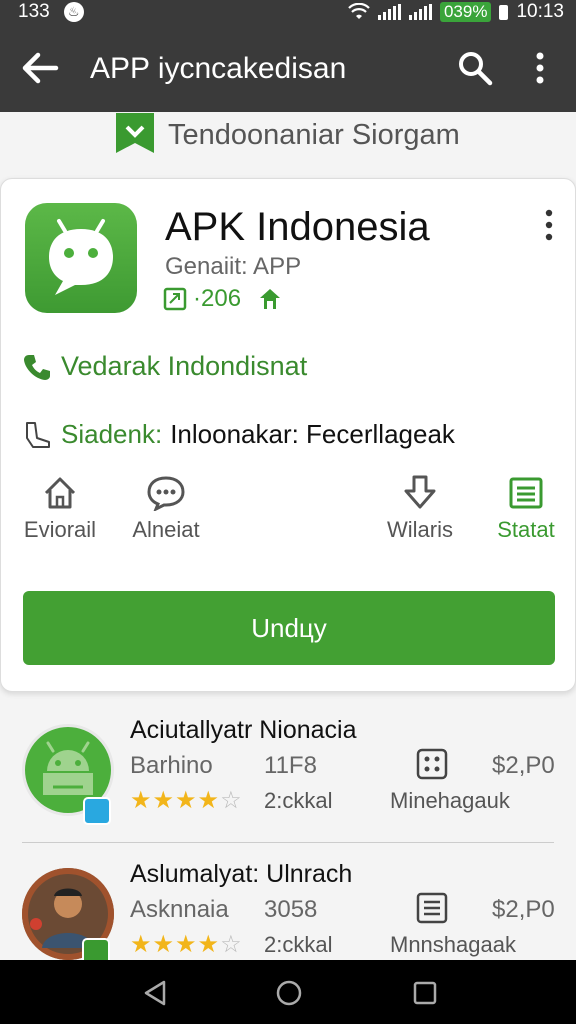  I want to click on nav-home-icon, so click(289, 993).